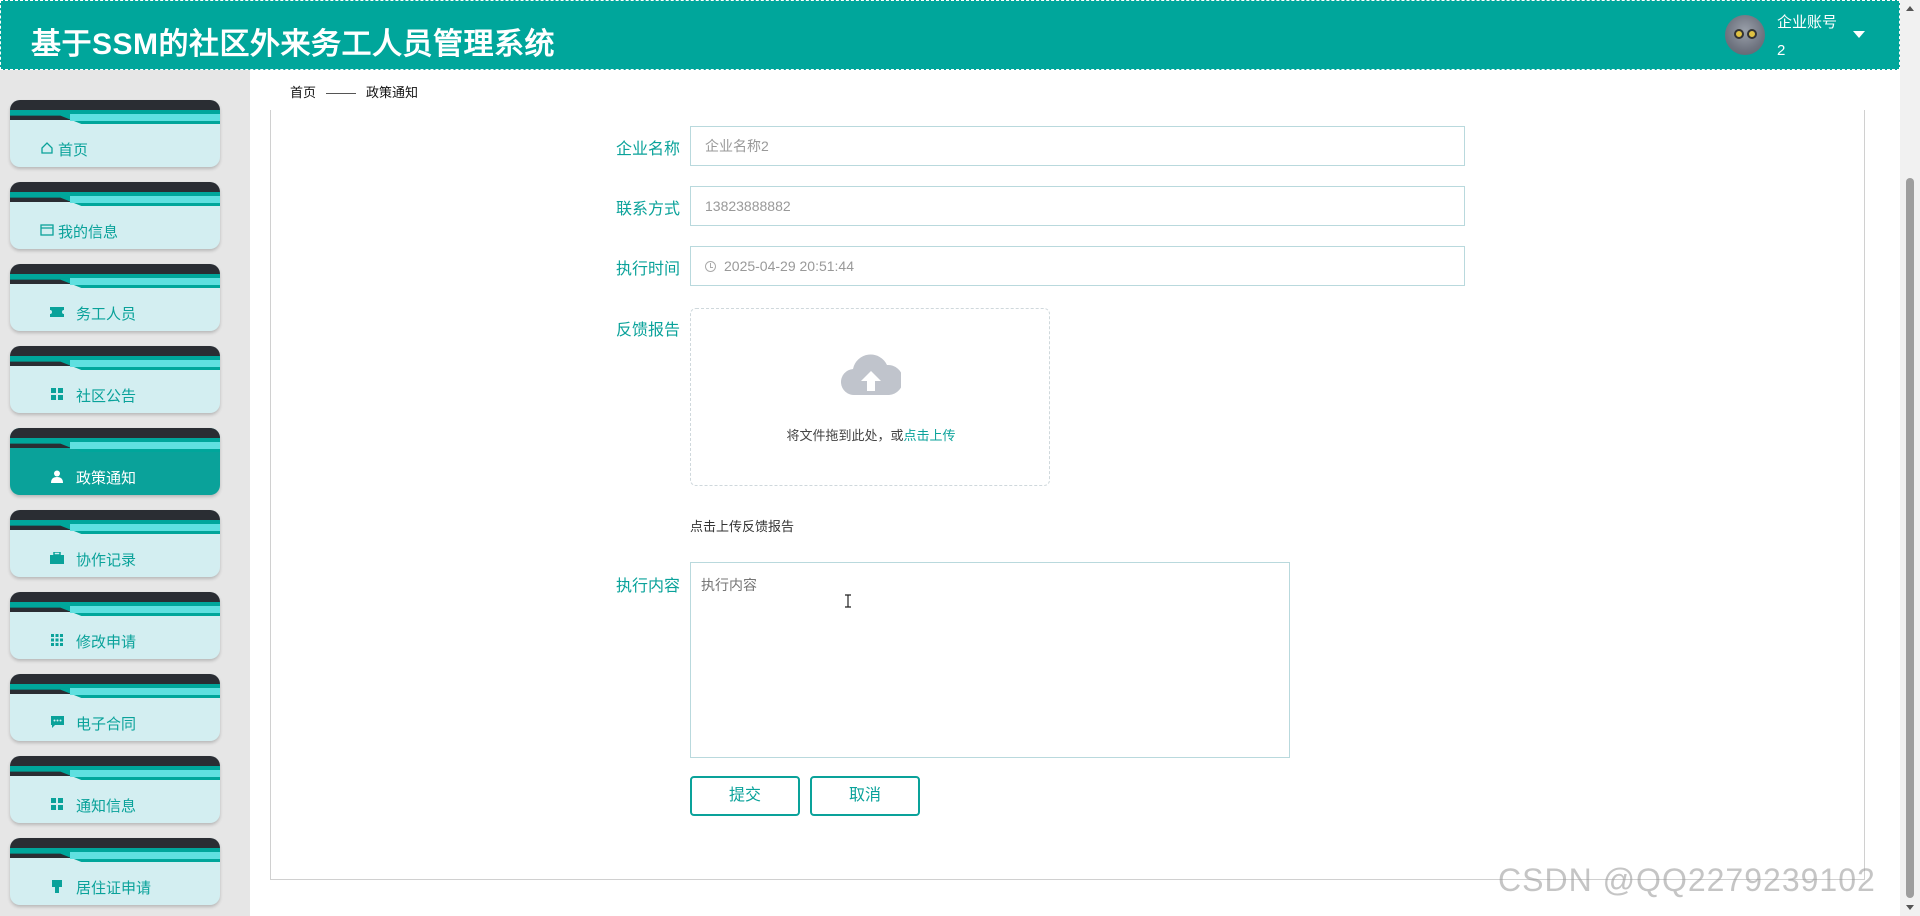 The width and height of the screenshot is (1920, 916). What do you see at coordinates (106, 560) in the screenshot?
I see `sidebar-item-label: 协作记录` at bounding box center [106, 560].